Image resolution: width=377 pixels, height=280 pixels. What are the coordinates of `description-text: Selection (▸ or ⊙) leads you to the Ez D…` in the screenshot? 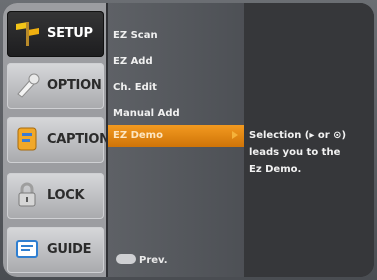 It's located at (309, 152).